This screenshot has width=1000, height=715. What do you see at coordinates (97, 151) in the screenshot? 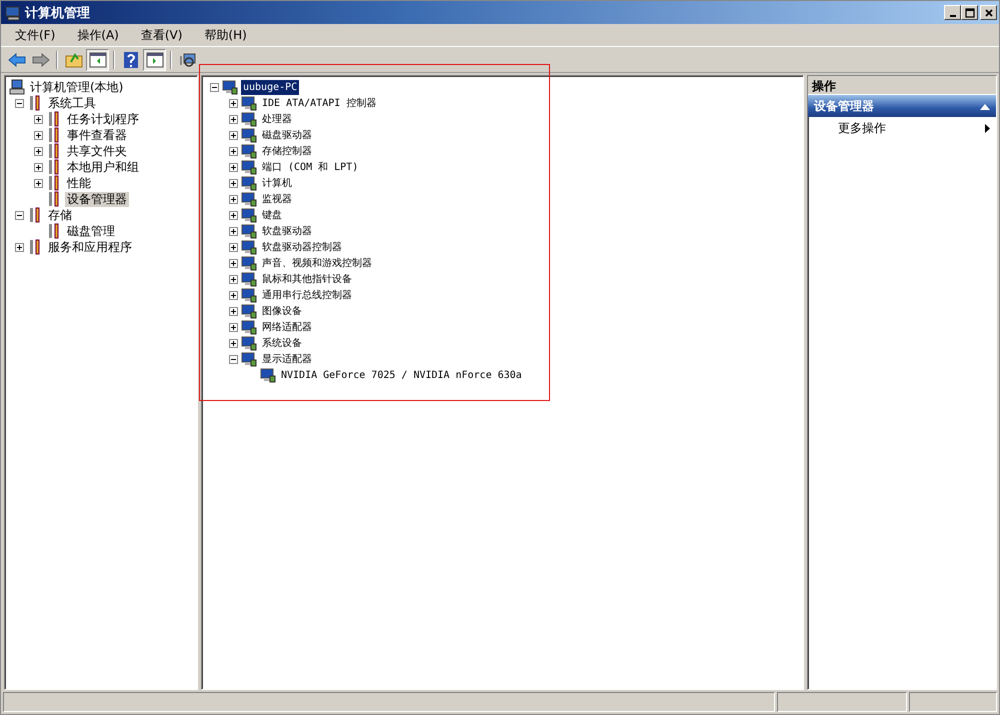
I see `tree-item: 共享文件夹` at bounding box center [97, 151].